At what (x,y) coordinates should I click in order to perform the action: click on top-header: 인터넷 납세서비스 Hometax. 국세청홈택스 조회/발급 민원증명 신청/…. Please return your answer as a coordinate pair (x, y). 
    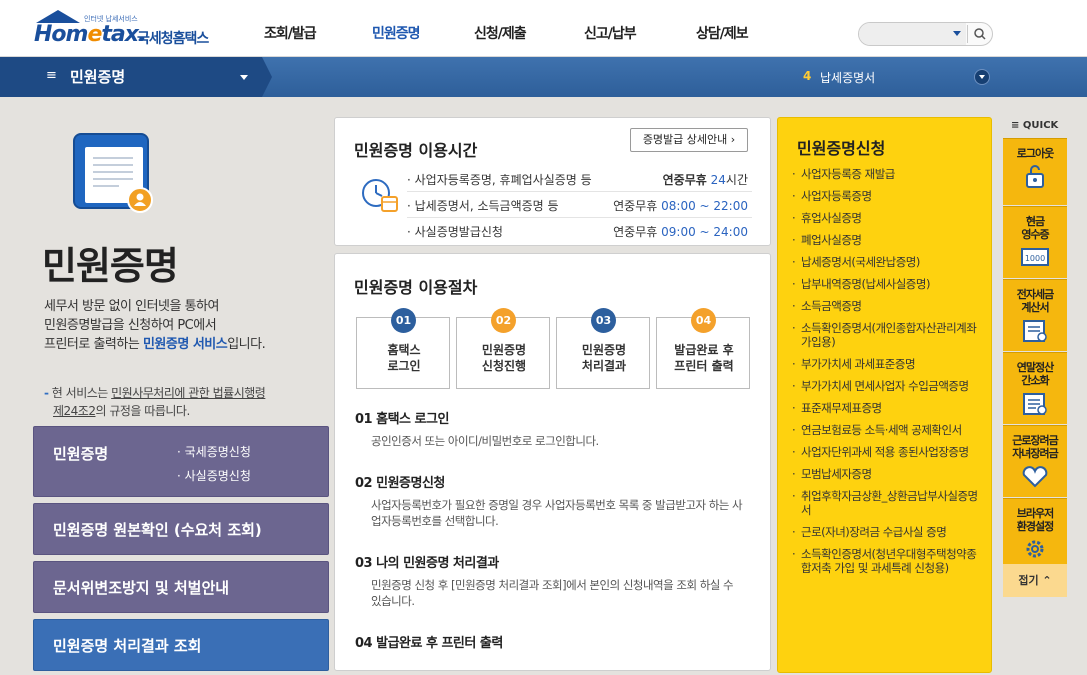
    Looking at the image, I should click on (543, 28).